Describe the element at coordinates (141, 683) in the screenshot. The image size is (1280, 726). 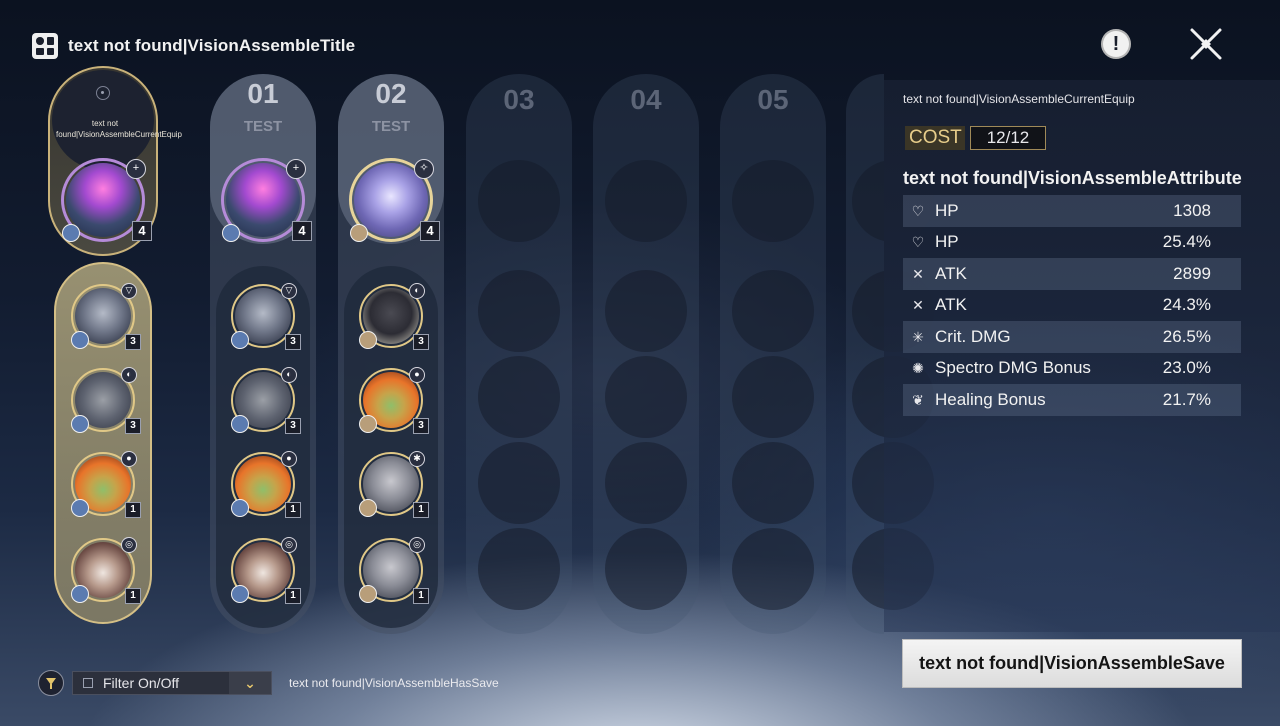
I see `filter-label: Filter On/Off` at that location.